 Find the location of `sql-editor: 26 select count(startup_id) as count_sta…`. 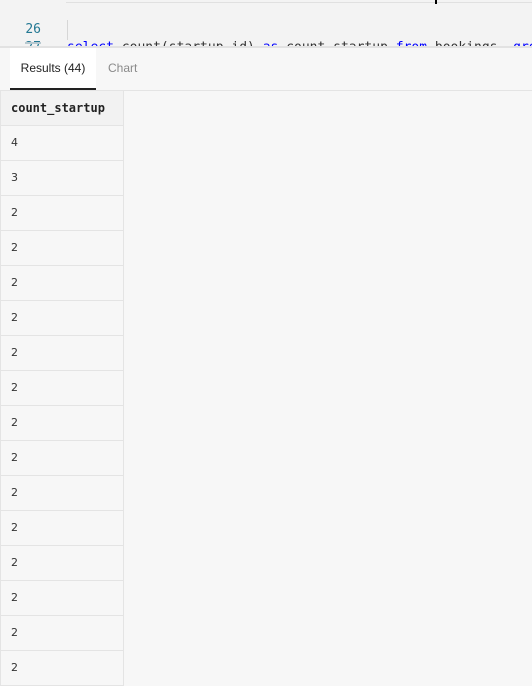

sql-editor: 26 select count(startup_id) as count_sta… is located at coordinates (266, 24).